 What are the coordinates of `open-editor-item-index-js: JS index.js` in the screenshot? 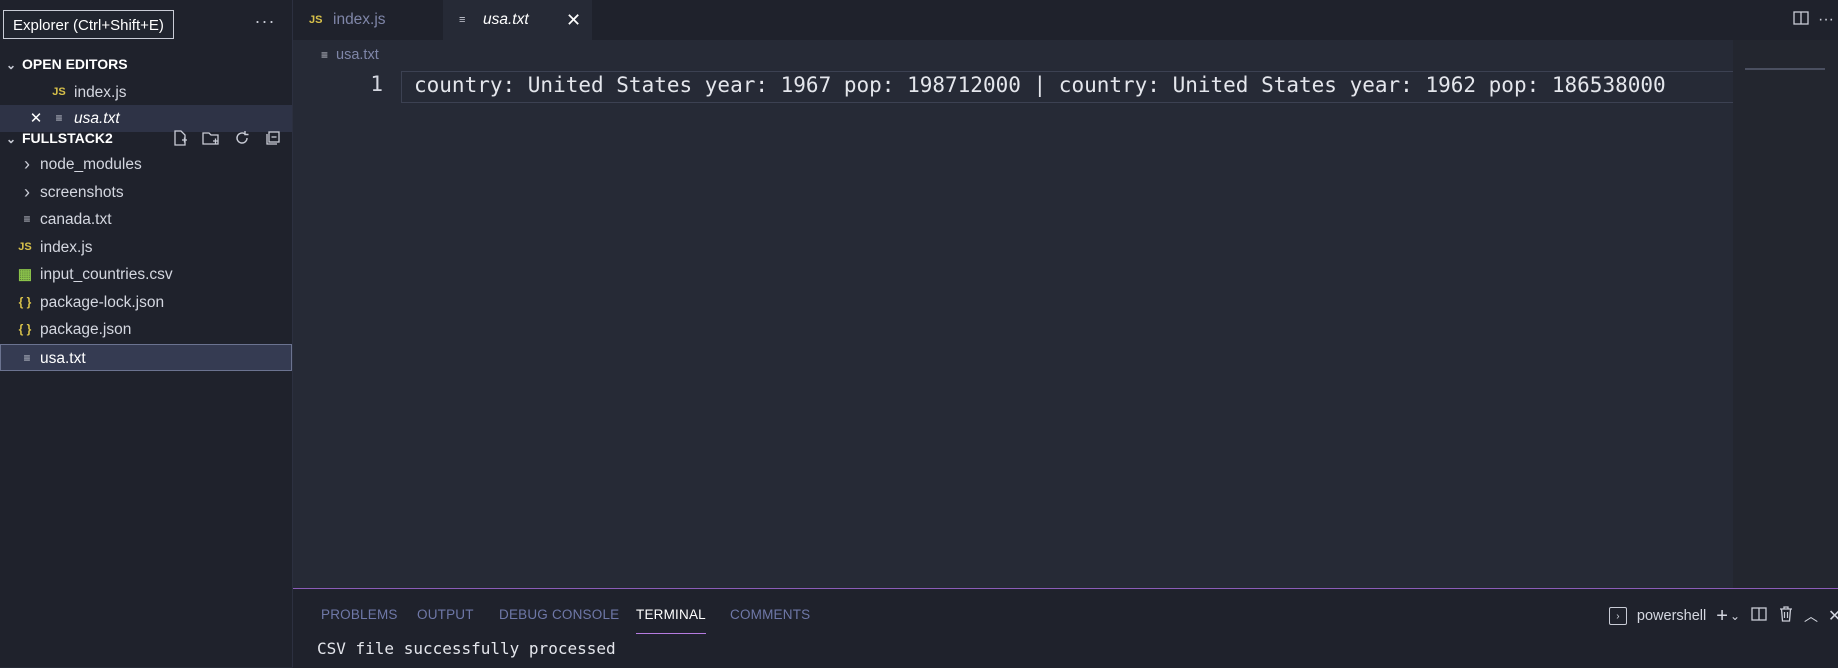 It's located at (146, 92).